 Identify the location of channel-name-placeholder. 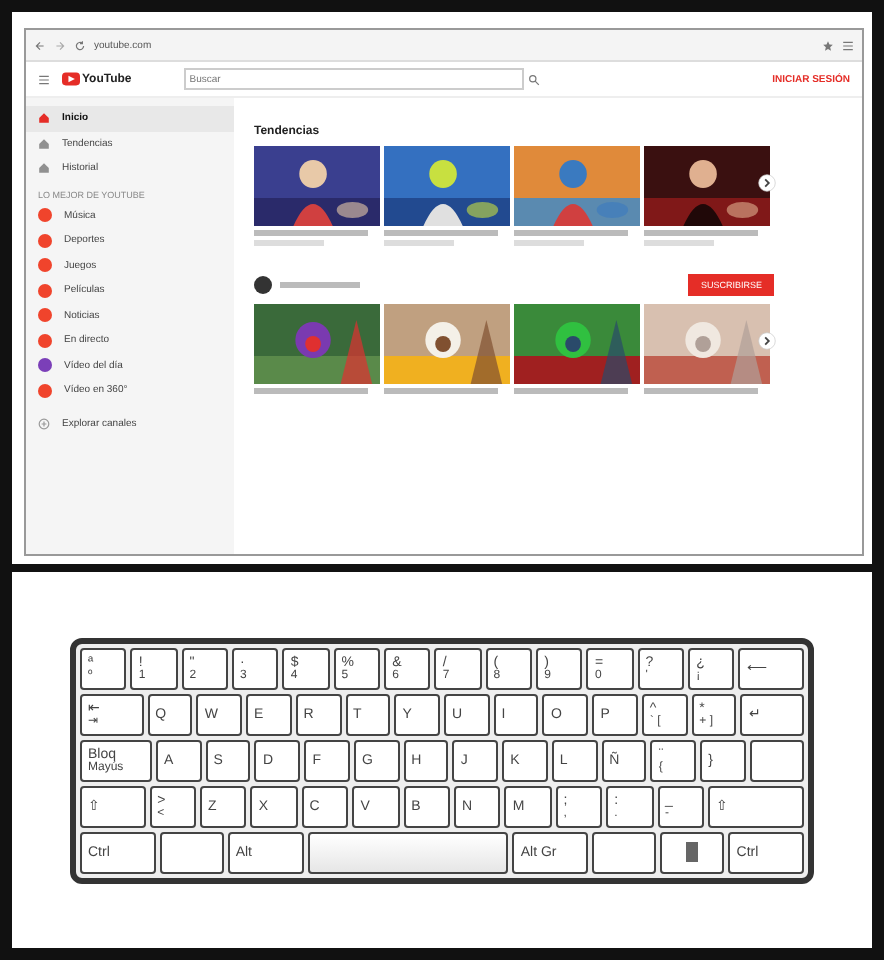
(320, 285).